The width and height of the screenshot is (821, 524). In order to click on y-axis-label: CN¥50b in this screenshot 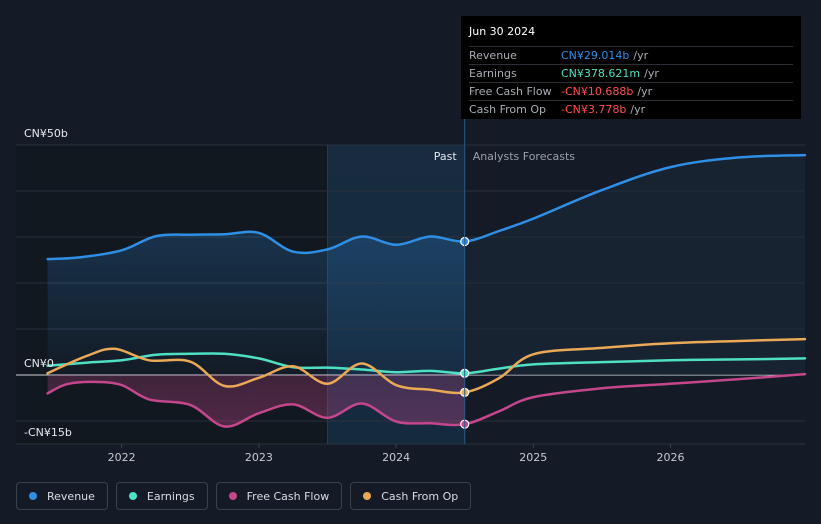, I will do `click(46, 133)`.